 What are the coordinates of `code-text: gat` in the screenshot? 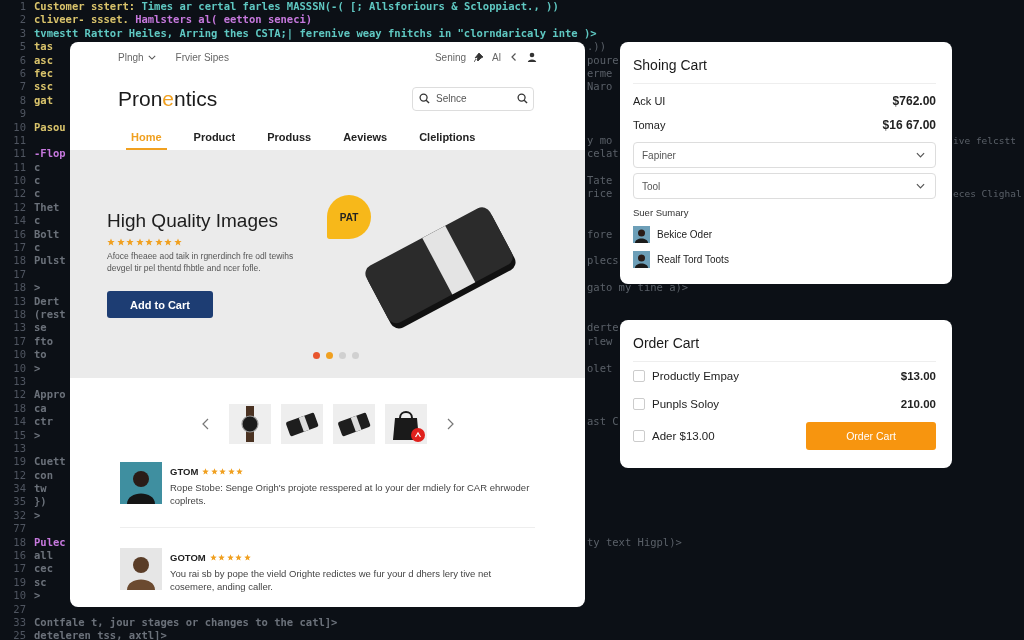 It's located at (43, 100).